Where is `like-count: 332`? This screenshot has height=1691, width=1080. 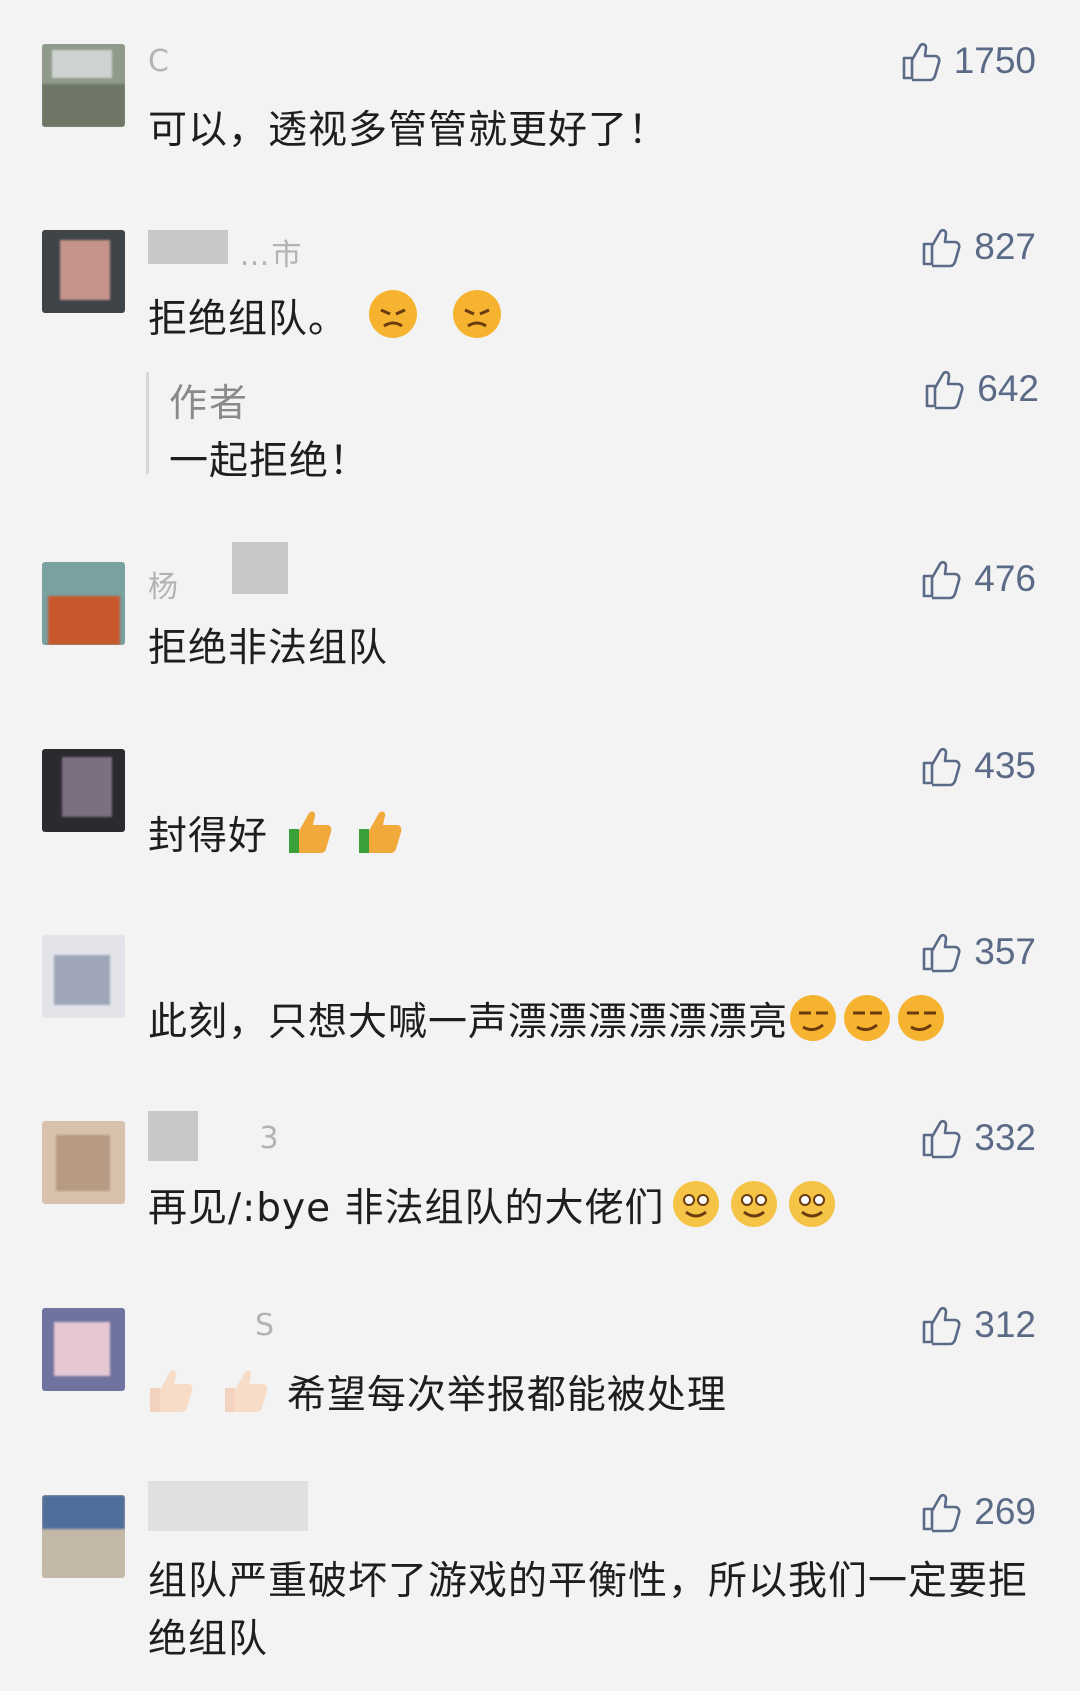 like-count: 332 is located at coordinates (1005, 1137).